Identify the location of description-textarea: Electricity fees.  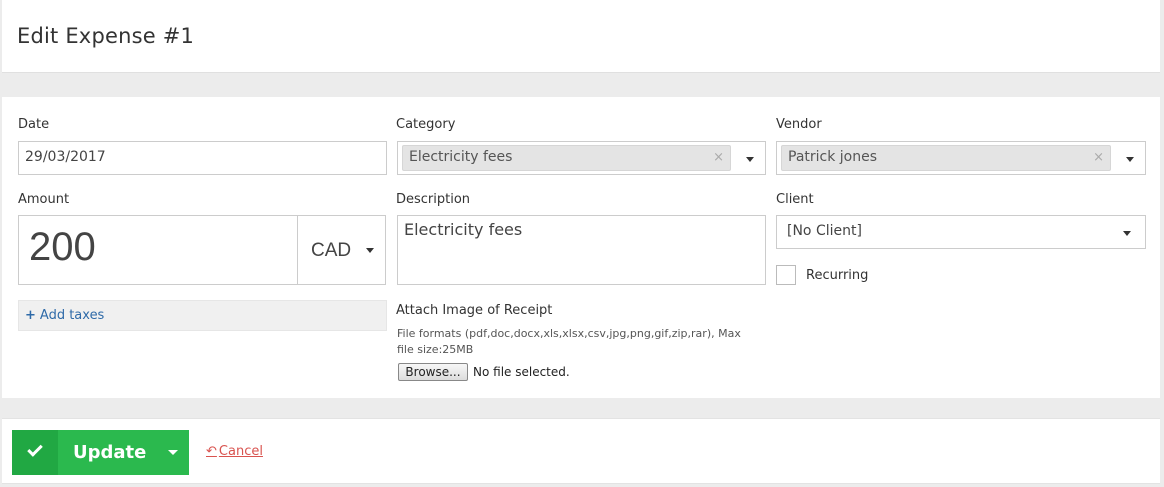
(581, 250).